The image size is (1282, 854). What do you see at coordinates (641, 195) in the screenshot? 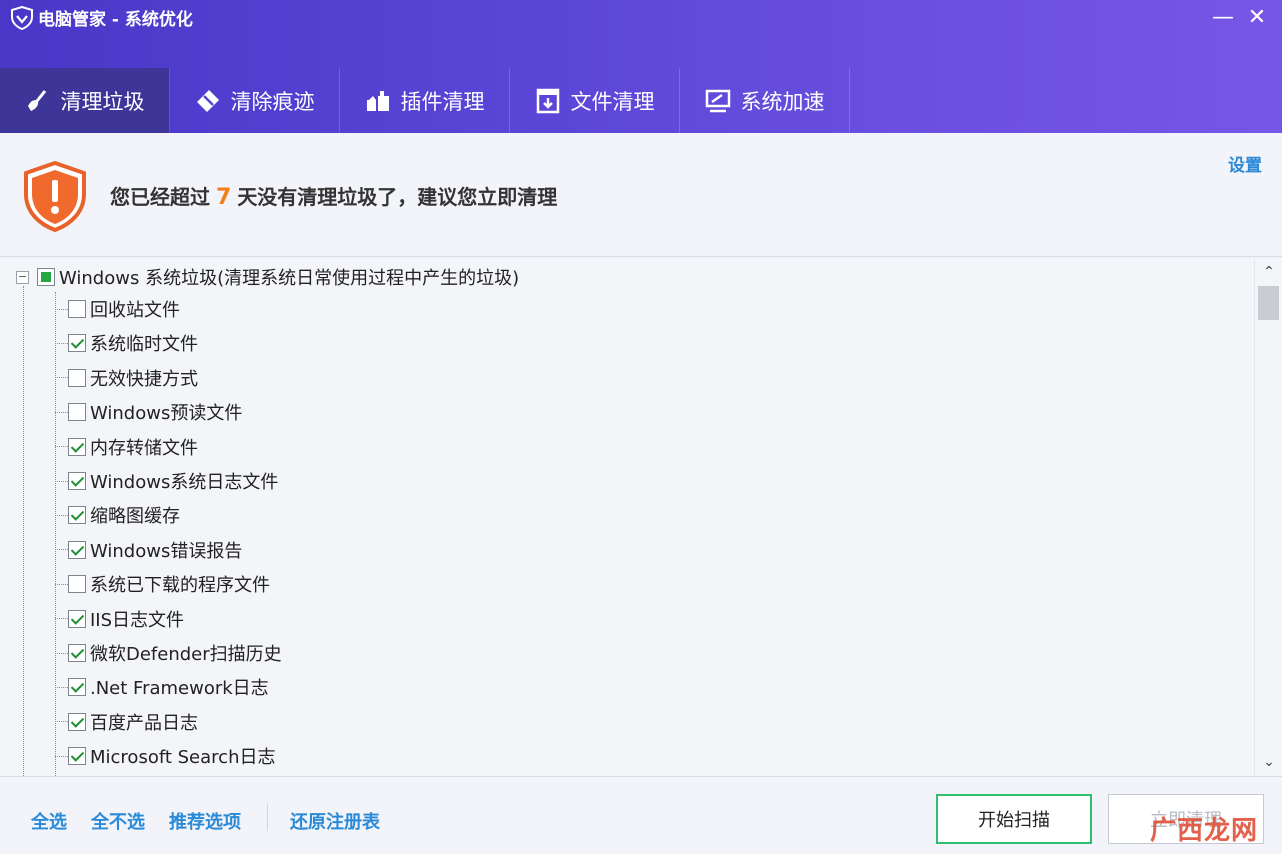
I see `status-banner: 您已经超过 7 天没有清理垃圾了，建议您立即清理 设置` at bounding box center [641, 195].